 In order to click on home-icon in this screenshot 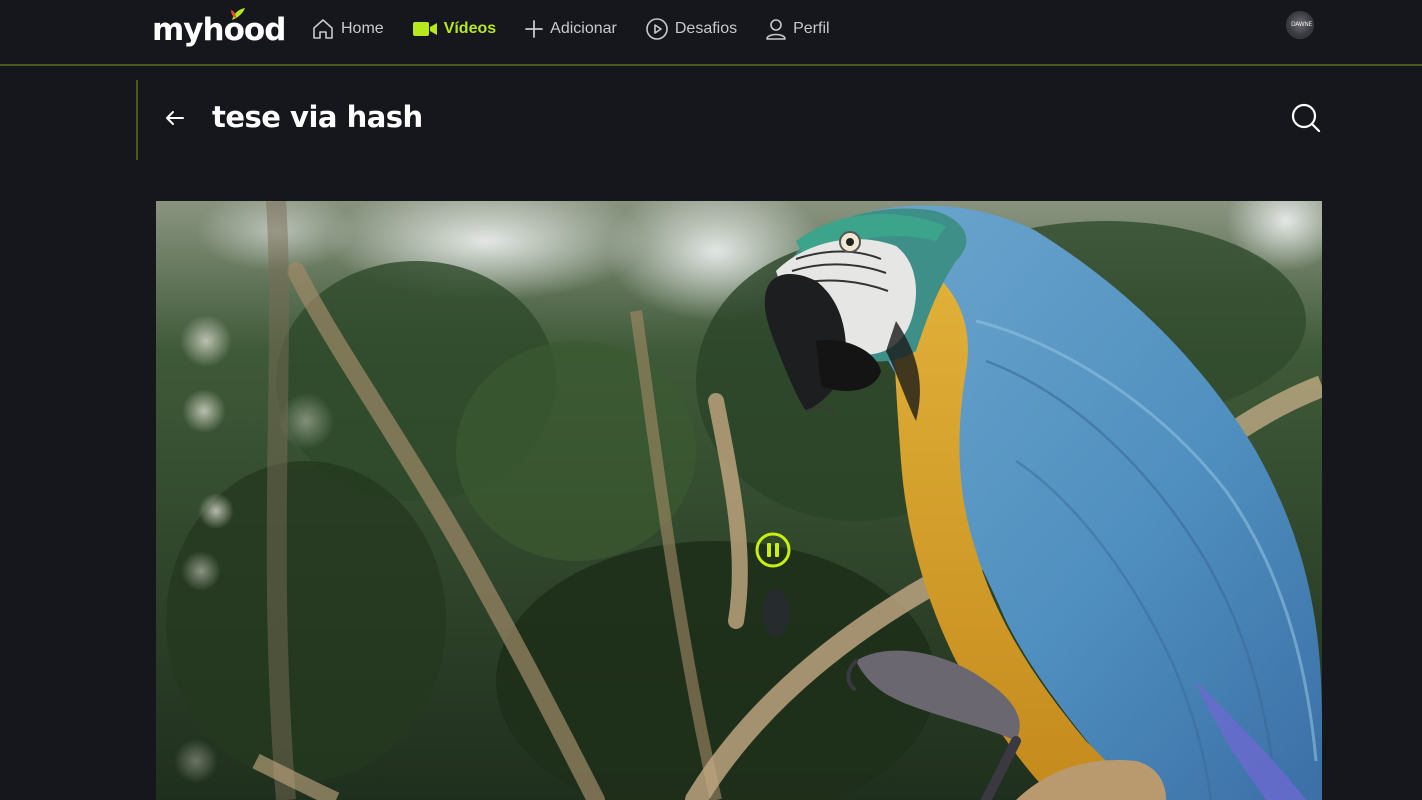, I will do `click(323, 29)`.